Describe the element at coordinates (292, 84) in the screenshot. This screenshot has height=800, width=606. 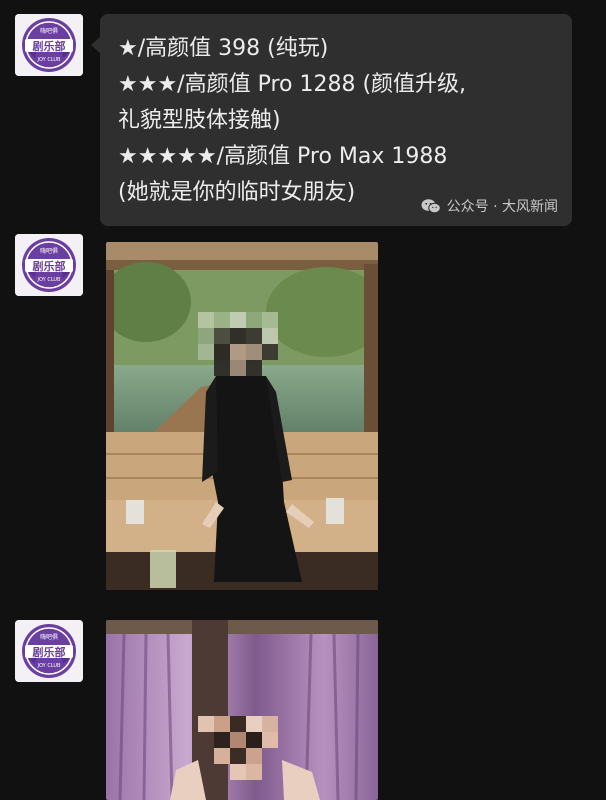
I see `message-line-2: ★★★/高颜值 Pro 1288 (颜值升级,` at that location.